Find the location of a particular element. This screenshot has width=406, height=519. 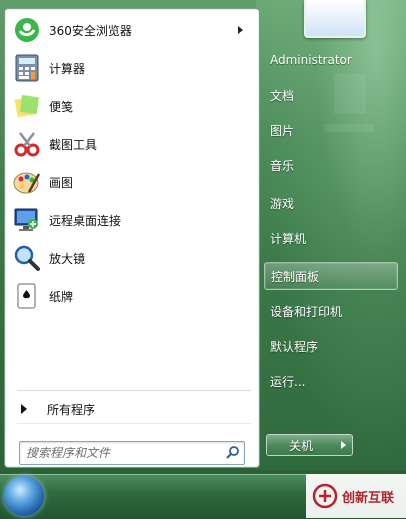

program-label: 放大镜 is located at coordinates (67, 258).